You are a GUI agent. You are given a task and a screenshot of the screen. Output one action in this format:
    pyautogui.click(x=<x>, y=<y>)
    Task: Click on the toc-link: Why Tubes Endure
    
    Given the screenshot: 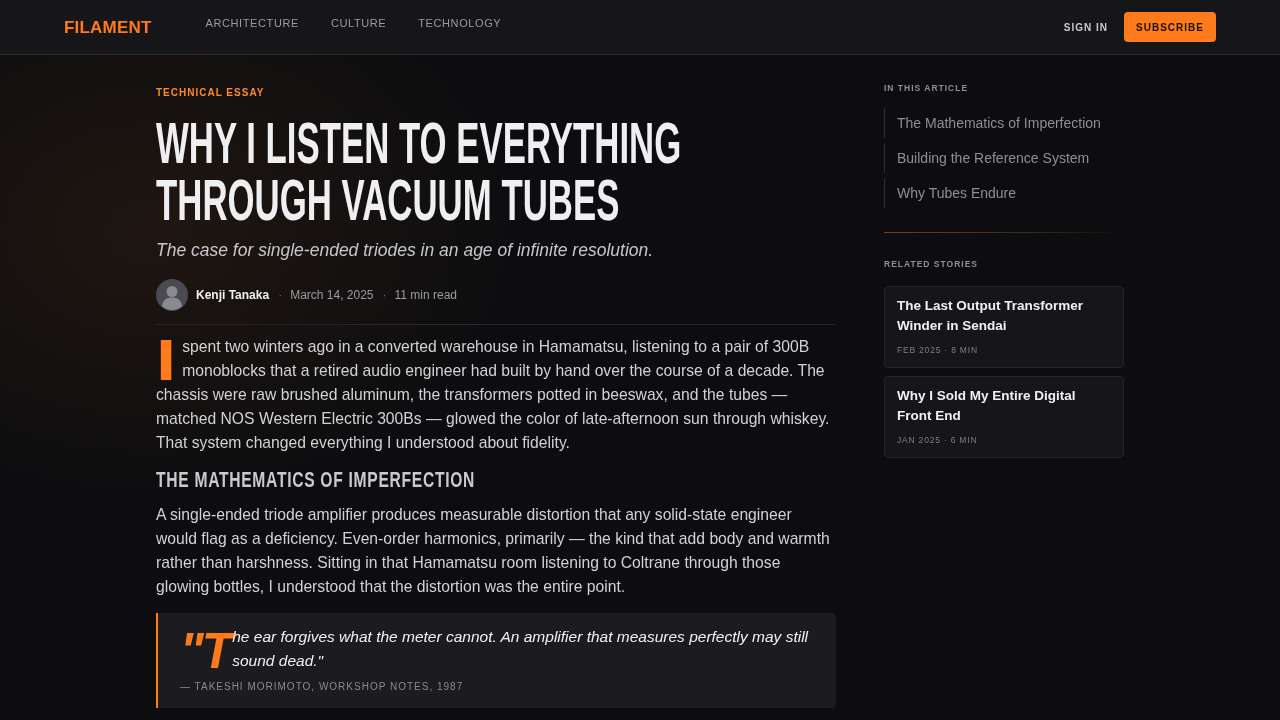 What is the action you would take?
    pyautogui.click(x=1004, y=193)
    